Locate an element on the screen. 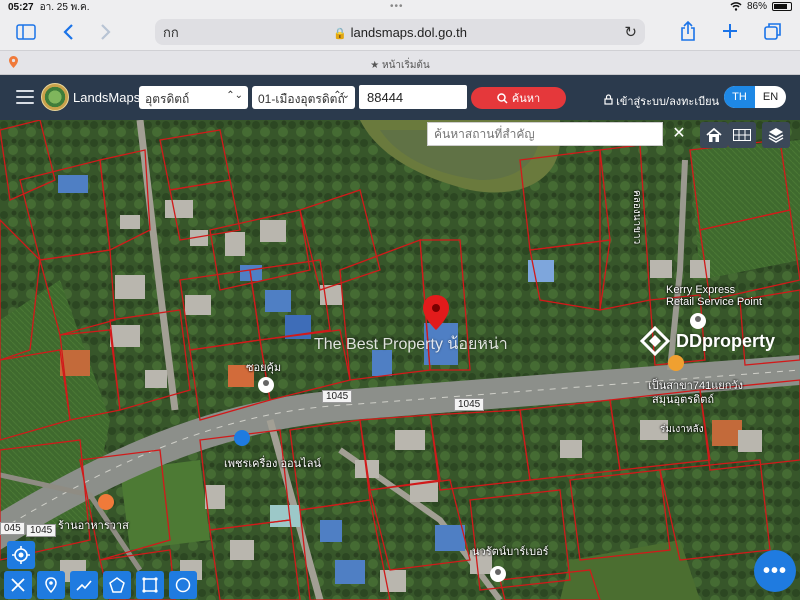 The width and height of the screenshot is (800, 600). parcel-number-input is located at coordinates (413, 97).